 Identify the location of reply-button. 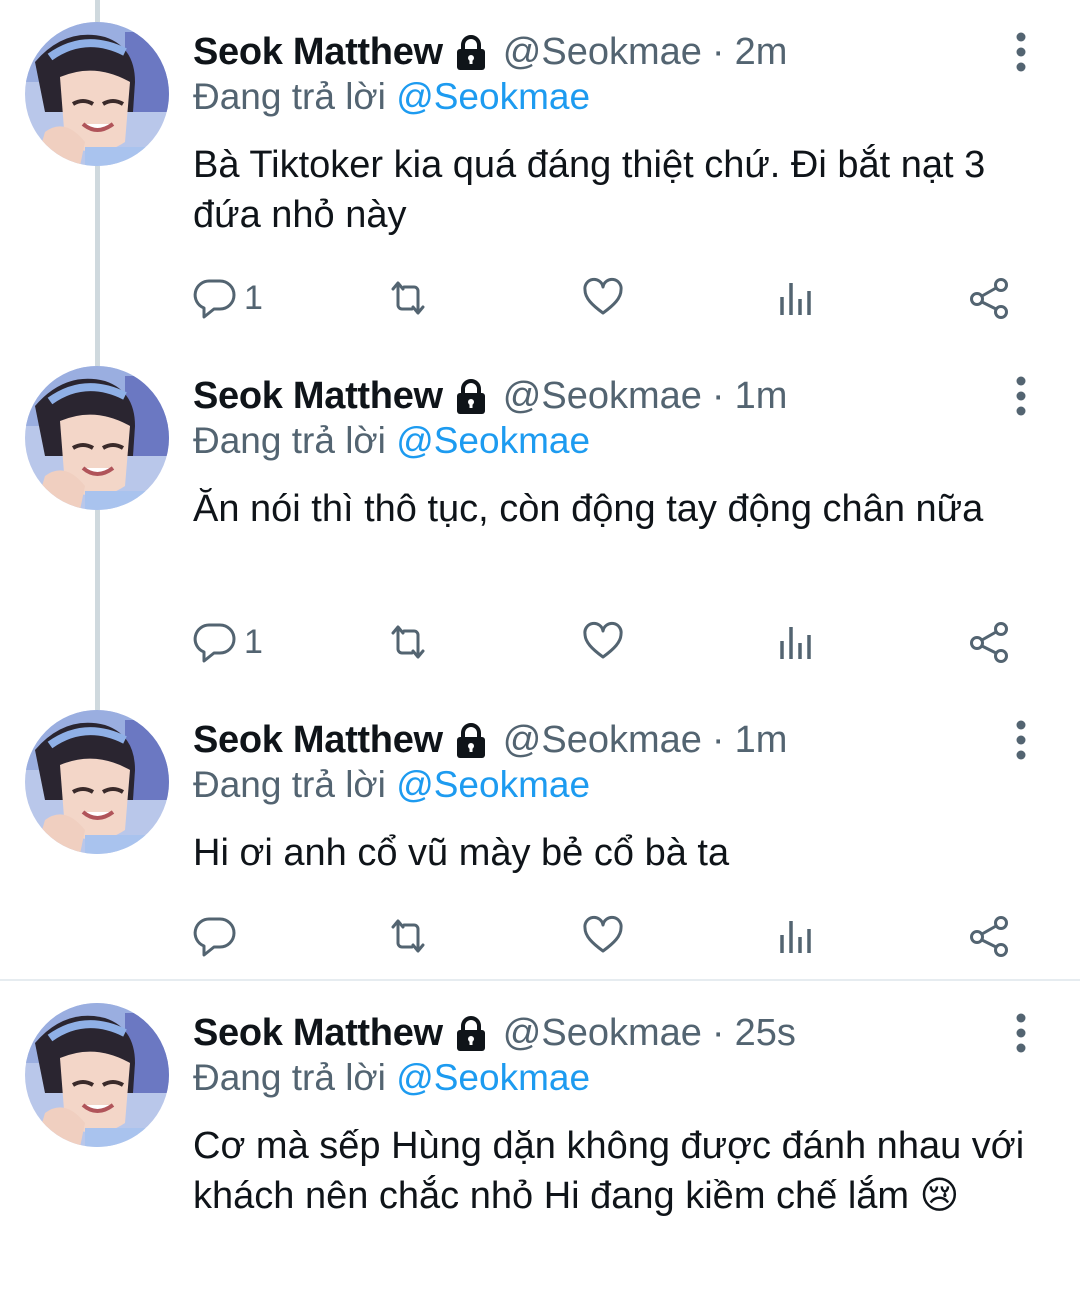
(218, 936).